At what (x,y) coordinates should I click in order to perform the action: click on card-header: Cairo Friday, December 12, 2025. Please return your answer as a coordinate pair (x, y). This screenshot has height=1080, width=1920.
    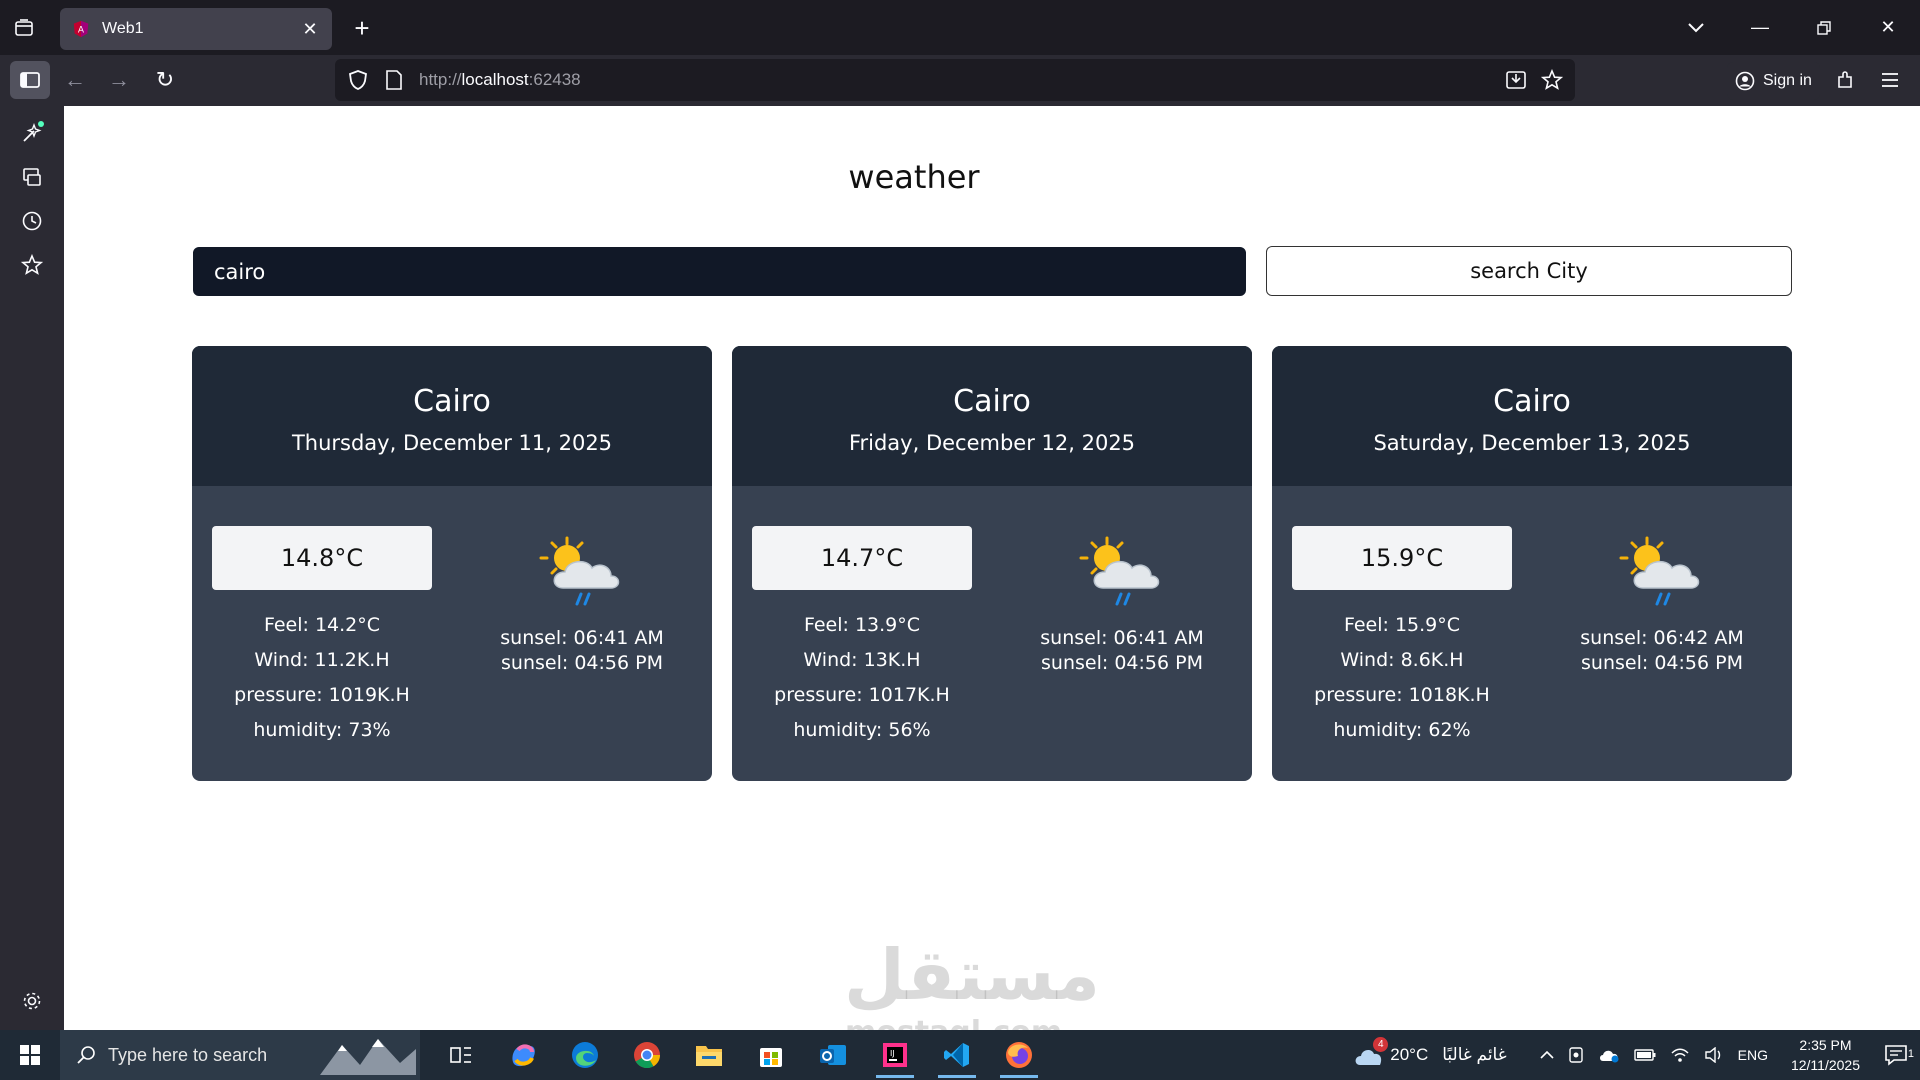
    Looking at the image, I should click on (992, 416).